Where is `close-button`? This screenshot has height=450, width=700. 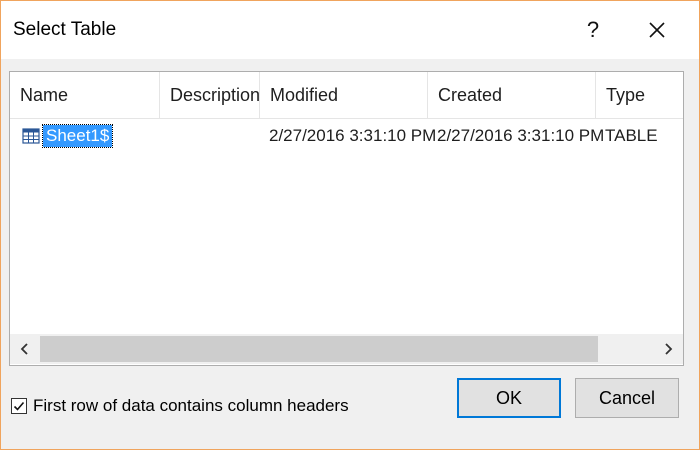
close-button is located at coordinates (657, 30).